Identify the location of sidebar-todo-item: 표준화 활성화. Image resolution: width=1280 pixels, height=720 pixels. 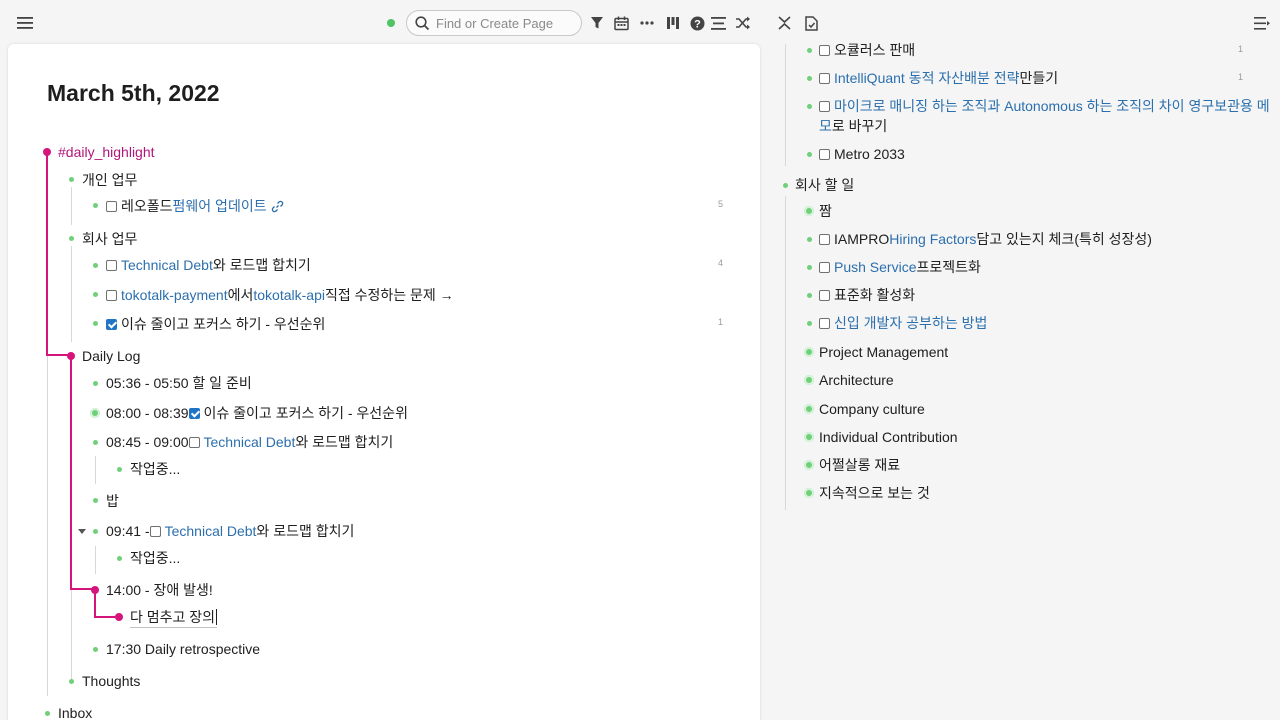
(867, 295).